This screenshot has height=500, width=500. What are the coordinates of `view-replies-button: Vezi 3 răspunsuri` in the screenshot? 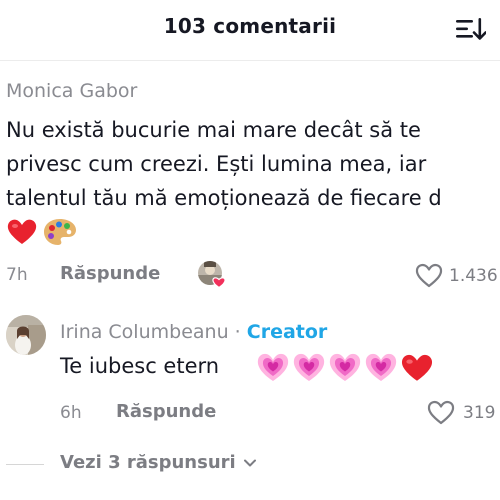 It's located at (158, 462).